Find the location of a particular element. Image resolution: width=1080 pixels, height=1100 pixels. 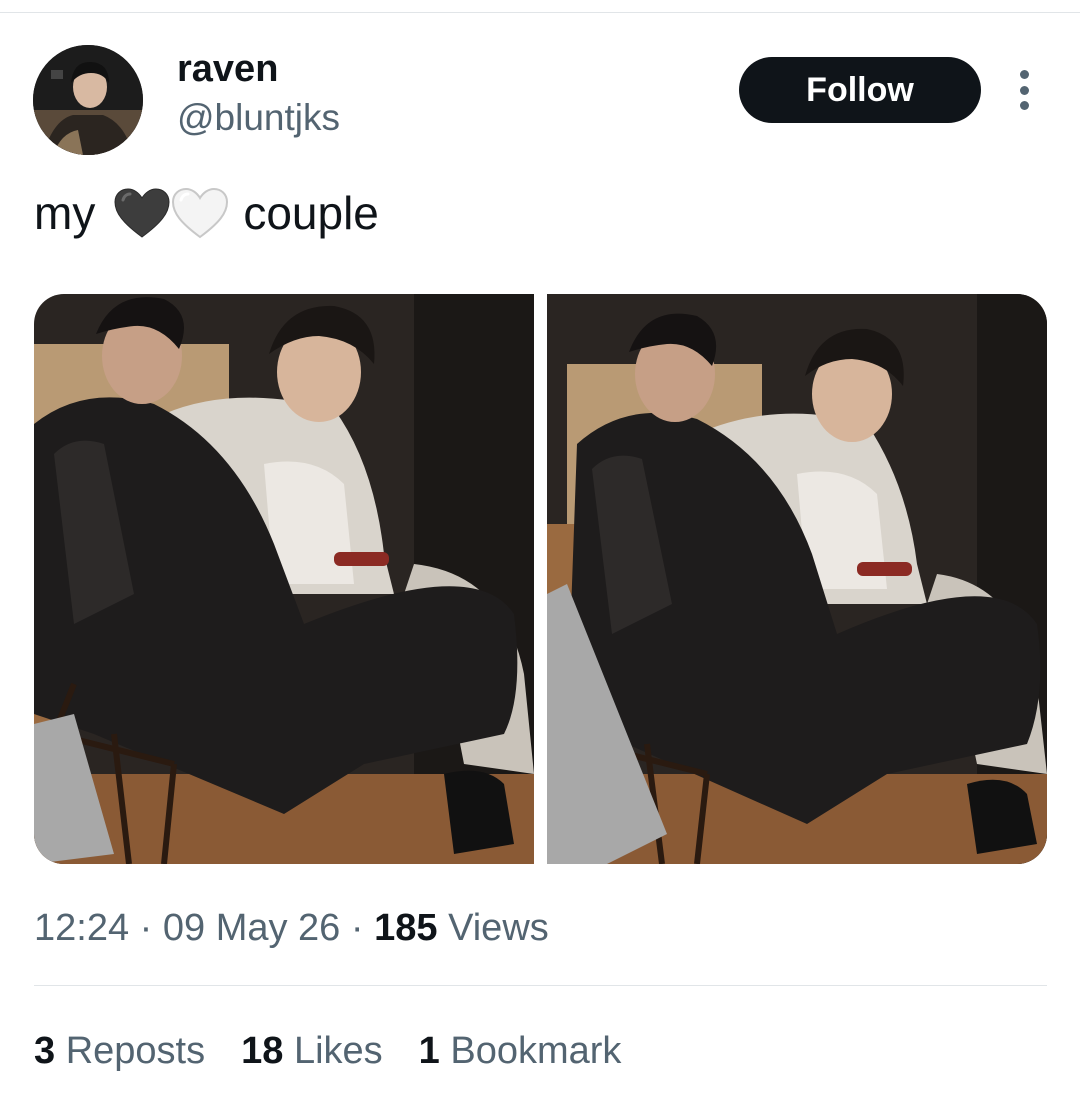

tweet-text: my couple is located at coordinates (206, 213).